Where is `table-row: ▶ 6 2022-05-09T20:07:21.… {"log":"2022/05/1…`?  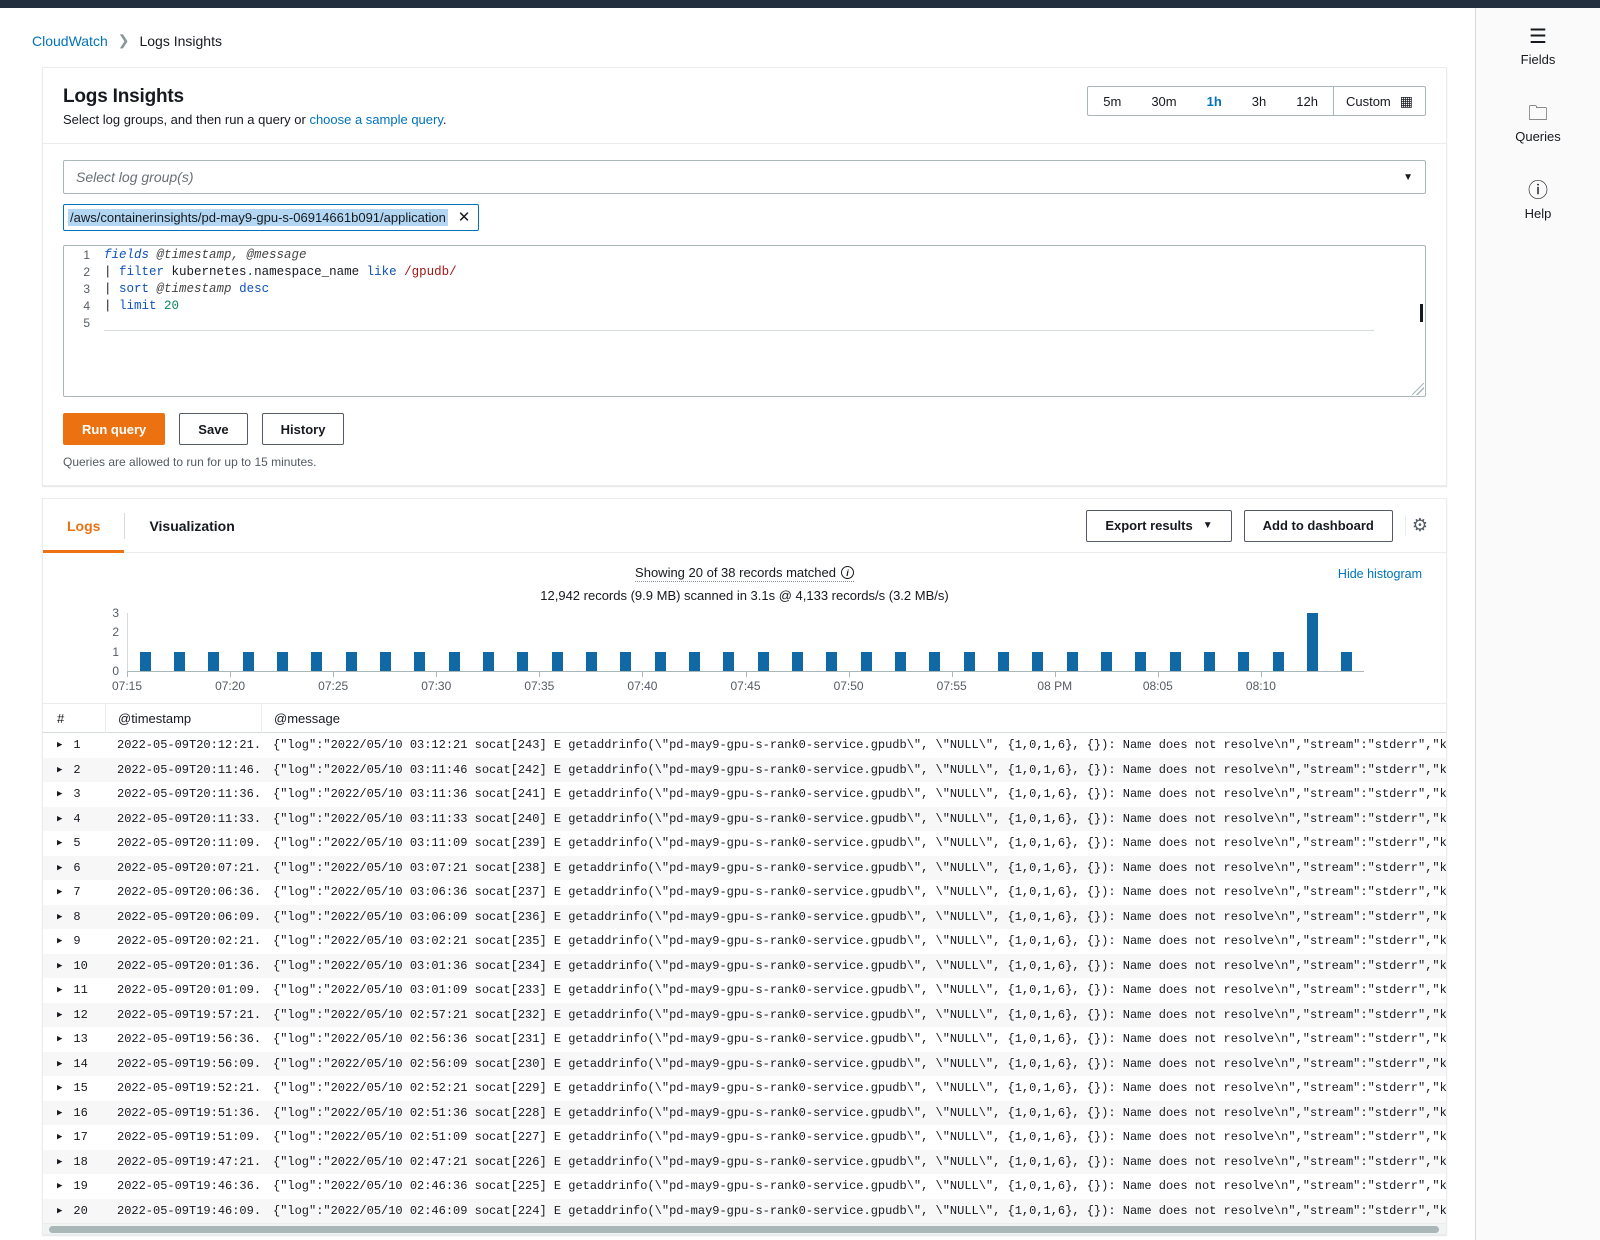 table-row: ▶ 6 2022-05-09T20:07:21.… {"log":"2022/05/1… is located at coordinates (744, 867).